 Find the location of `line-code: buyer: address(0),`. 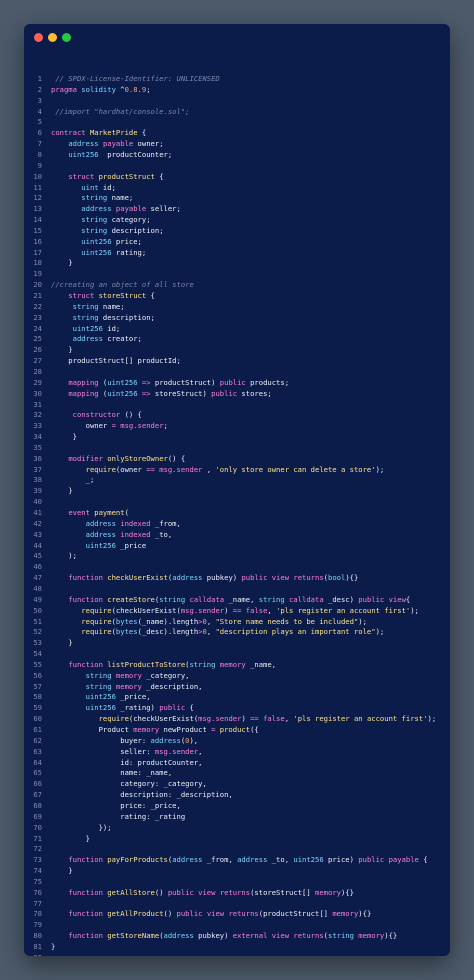

line-code: buyer: address(0), is located at coordinates (124, 741).